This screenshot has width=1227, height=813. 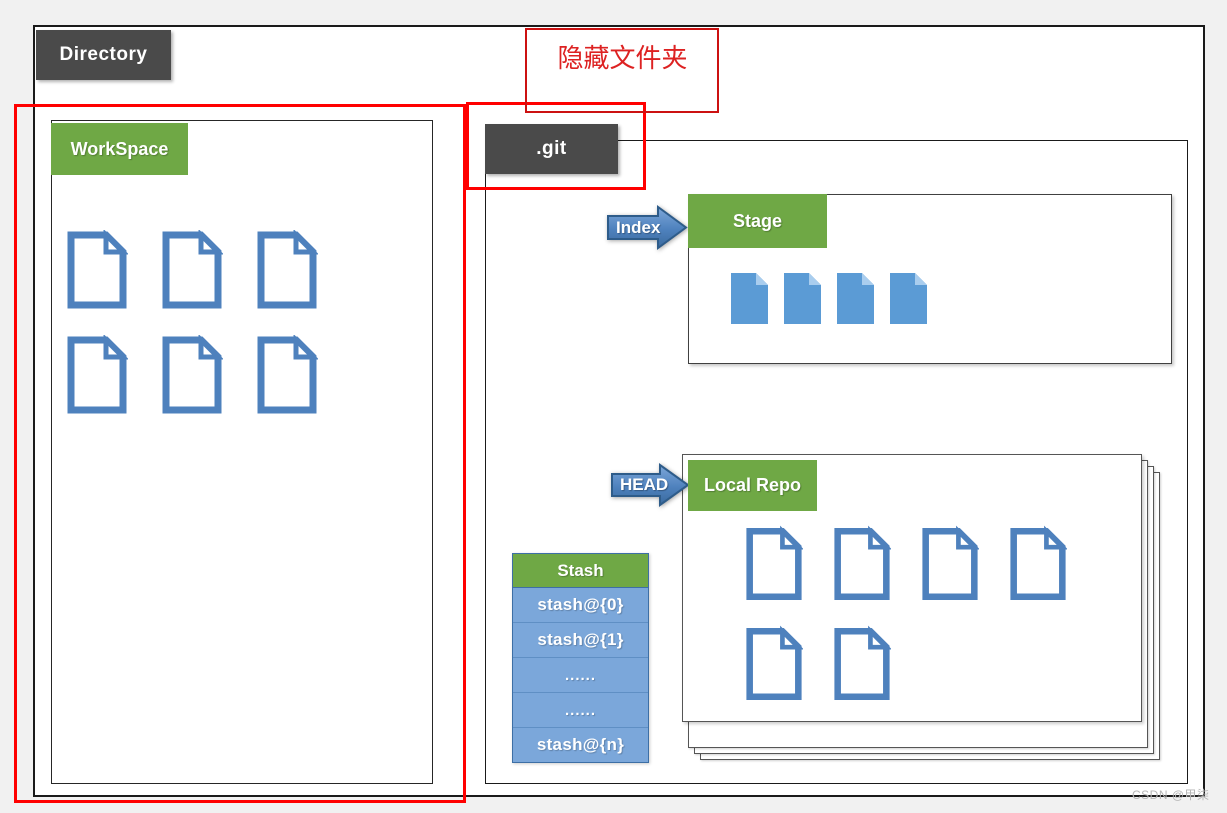 I want to click on stash-row: stash@{n}, so click(x=580, y=745).